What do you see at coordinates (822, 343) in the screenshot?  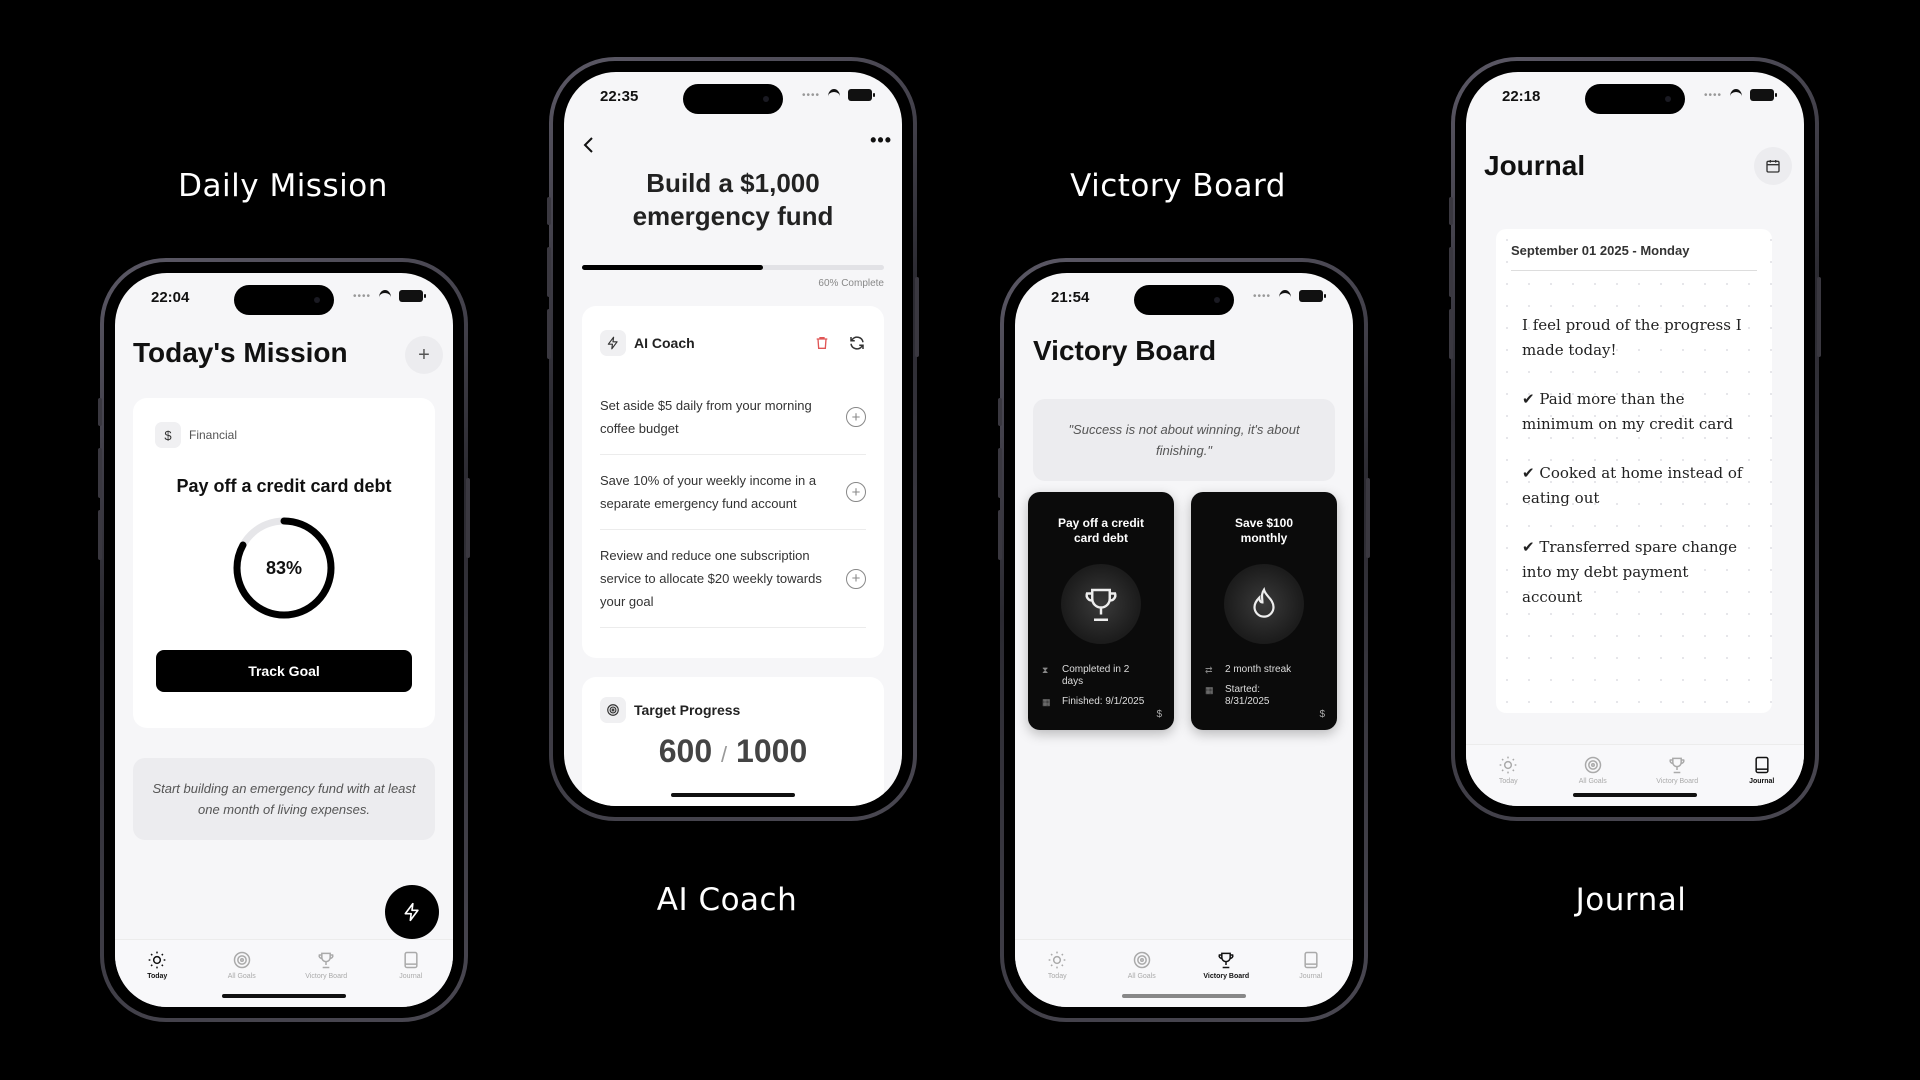 I see `trash-icon` at bounding box center [822, 343].